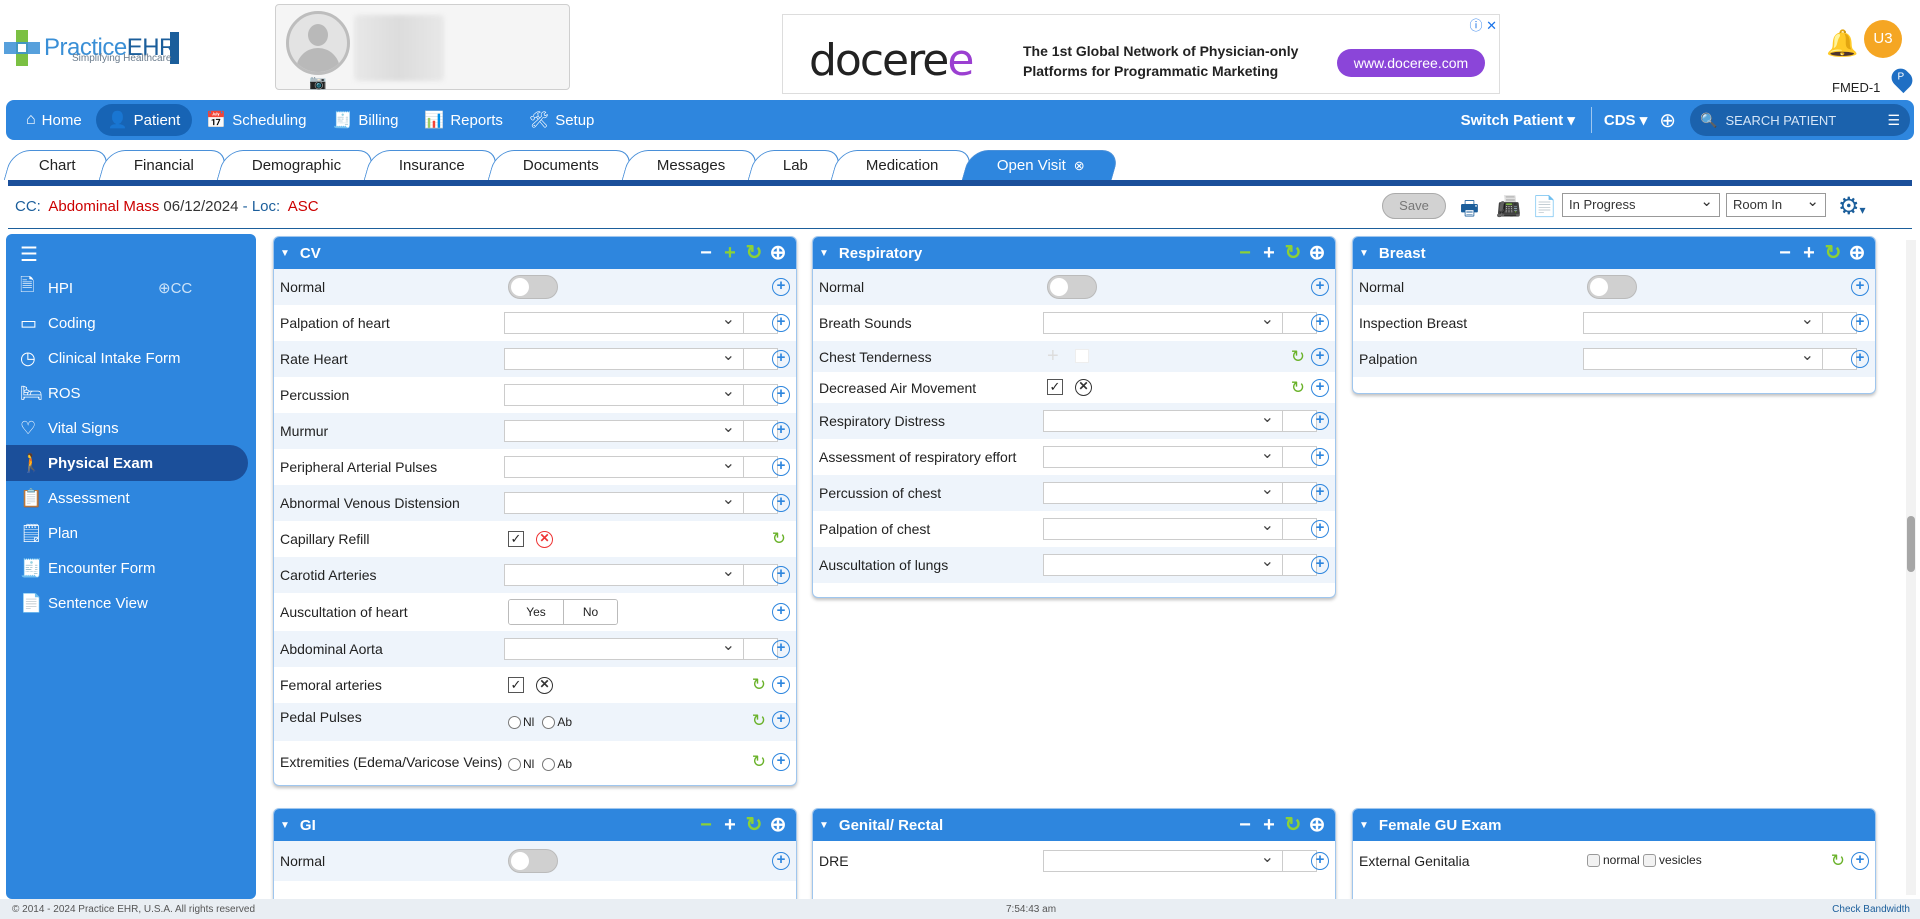  What do you see at coordinates (795, 165) in the screenshot?
I see `tab-lab: Lab` at bounding box center [795, 165].